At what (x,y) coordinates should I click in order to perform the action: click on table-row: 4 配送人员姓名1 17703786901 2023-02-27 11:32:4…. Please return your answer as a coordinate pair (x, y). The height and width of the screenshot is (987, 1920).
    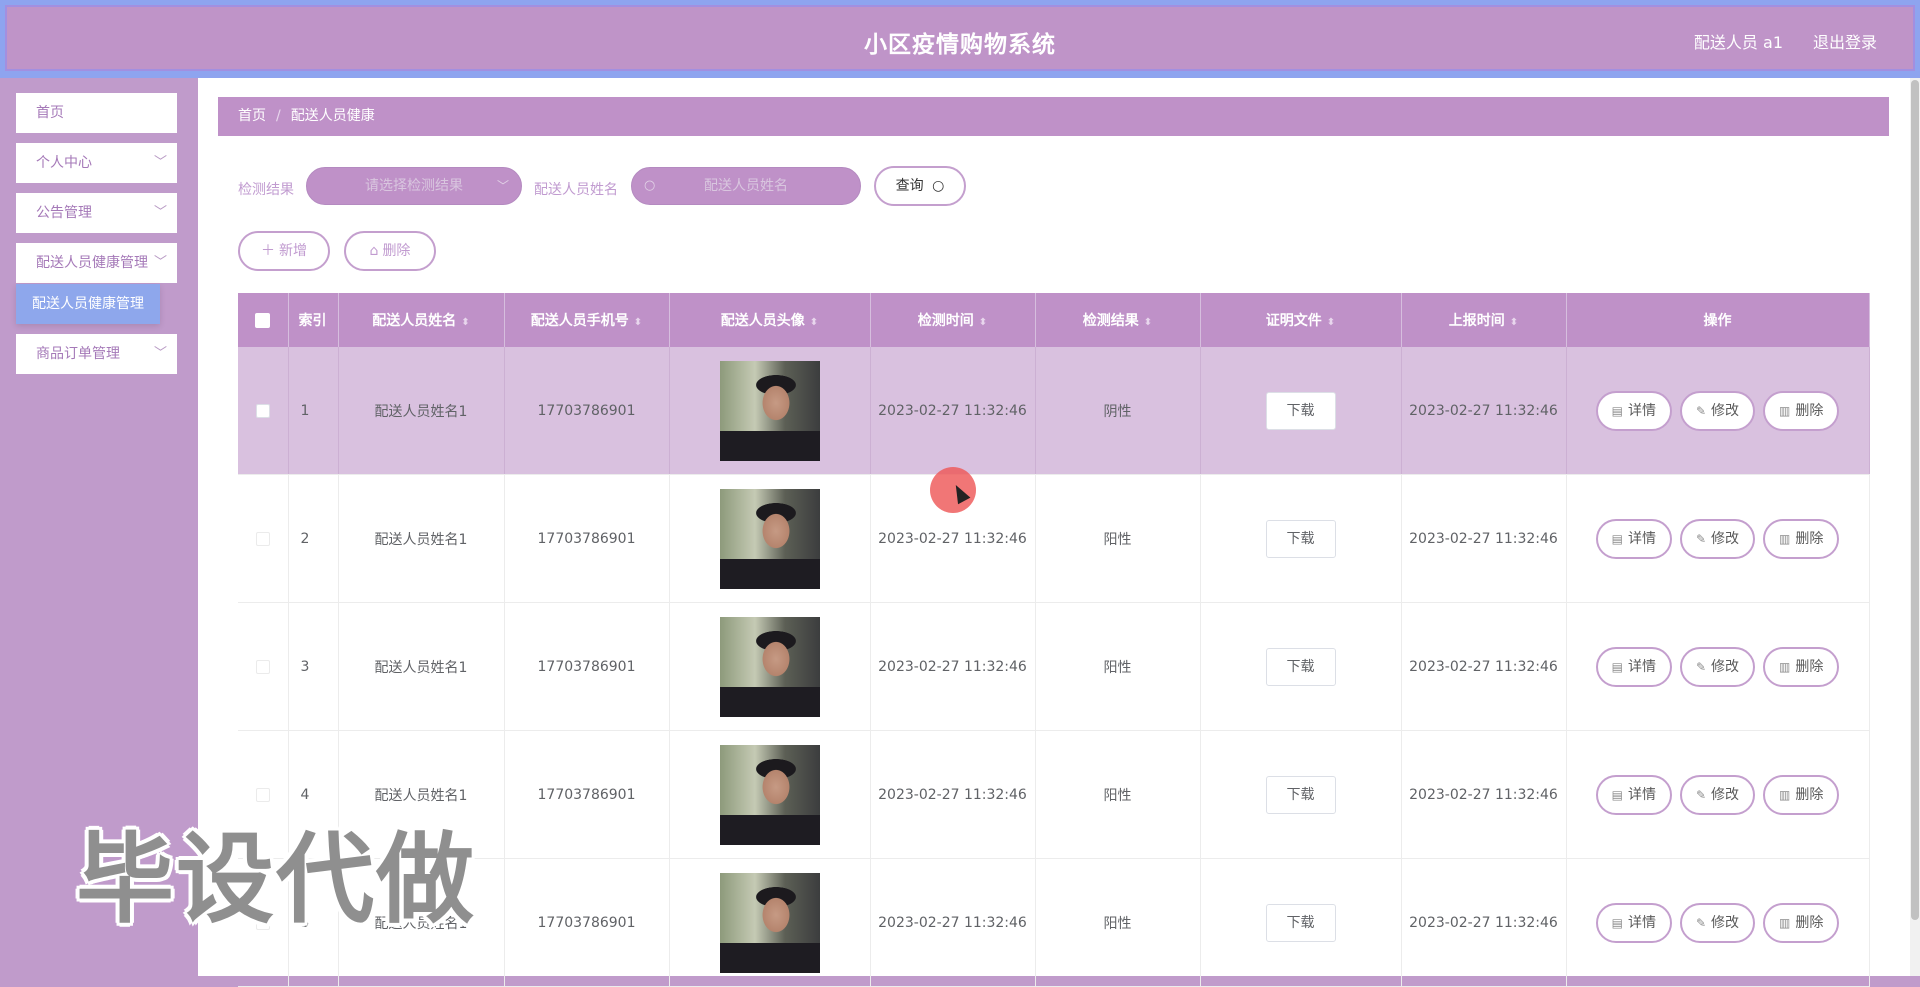
    Looking at the image, I should click on (1054, 794).